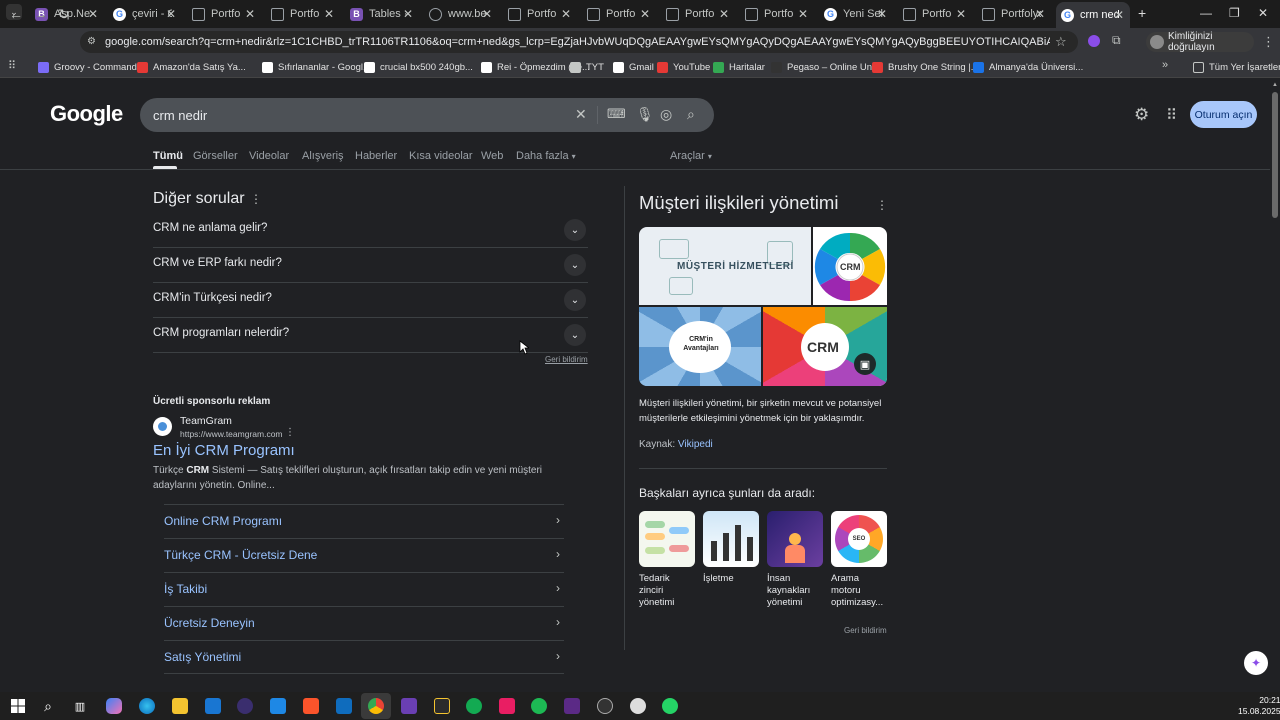  Describe the element at coordinates (691, 114) in the screenshot. I see `search-icon: ⌕` at that location.